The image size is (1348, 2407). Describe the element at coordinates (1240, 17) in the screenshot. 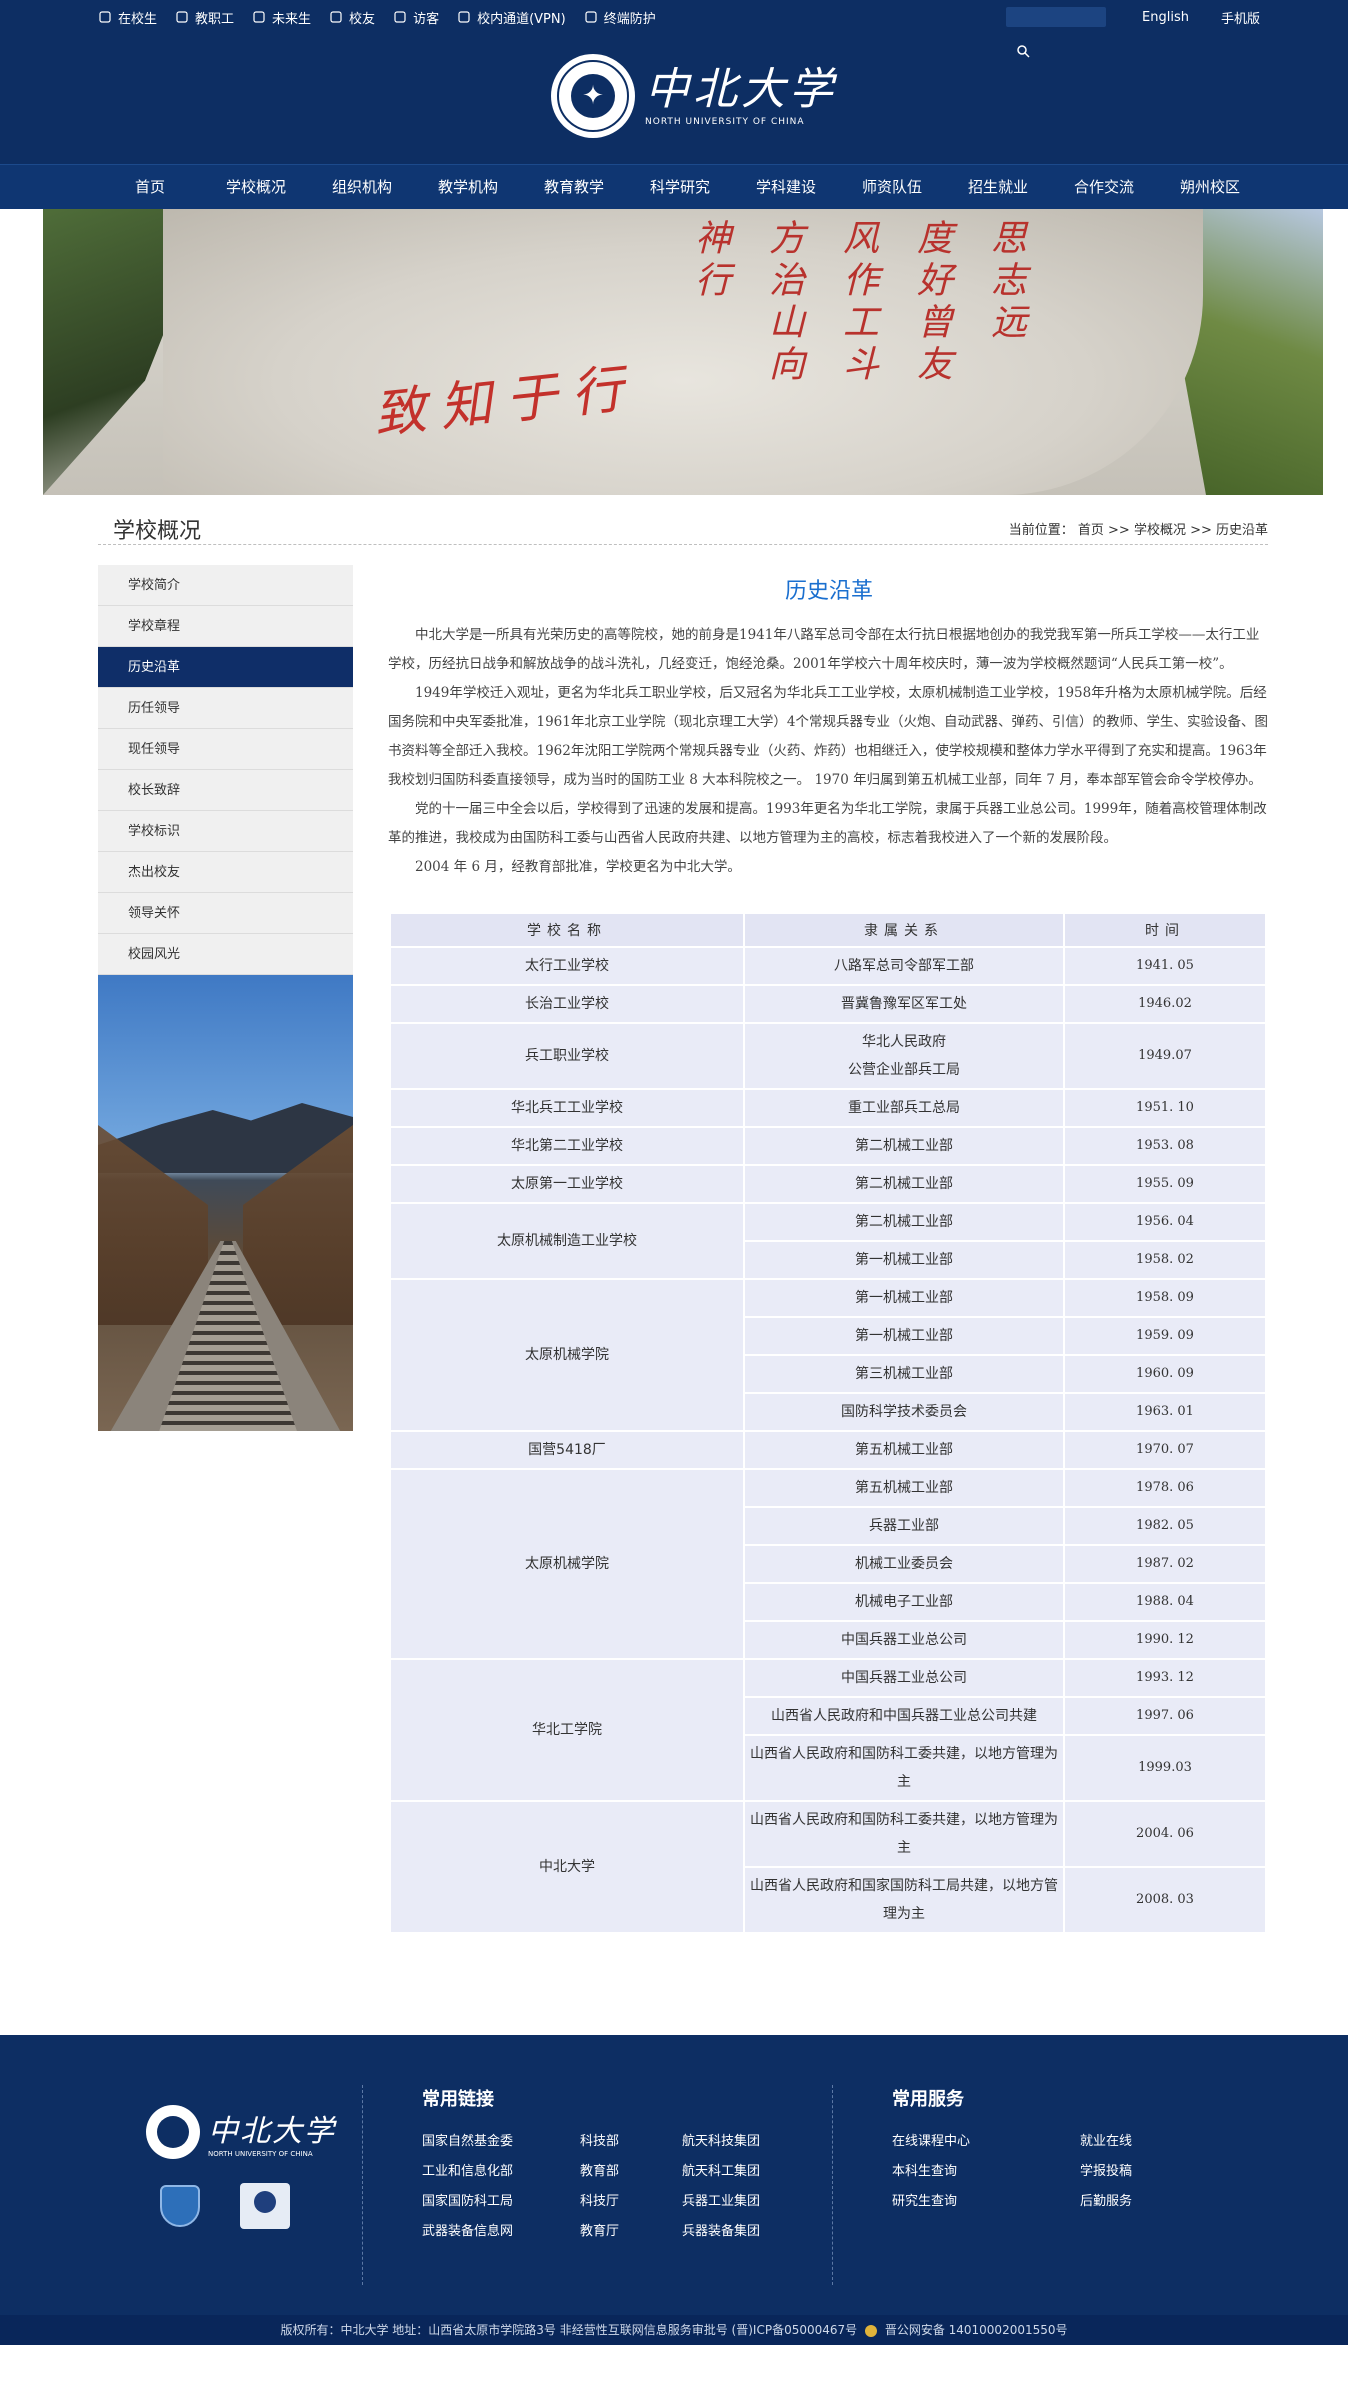

I see `mobile-link: 手机版` at that location.